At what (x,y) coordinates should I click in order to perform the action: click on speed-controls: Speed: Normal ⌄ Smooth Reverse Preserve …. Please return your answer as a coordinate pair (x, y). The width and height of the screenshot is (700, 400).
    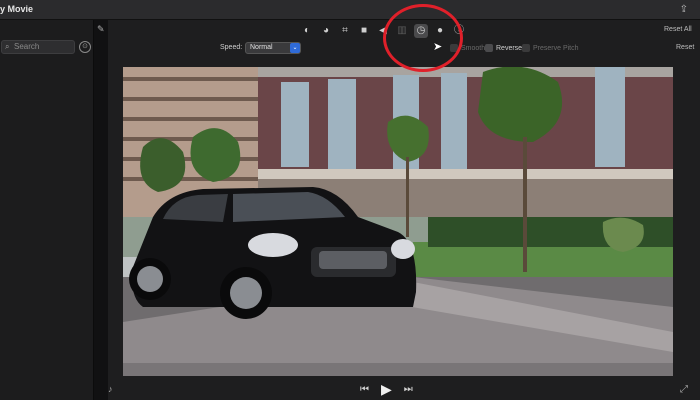
    Looking at the image, I should click on (404, 49).